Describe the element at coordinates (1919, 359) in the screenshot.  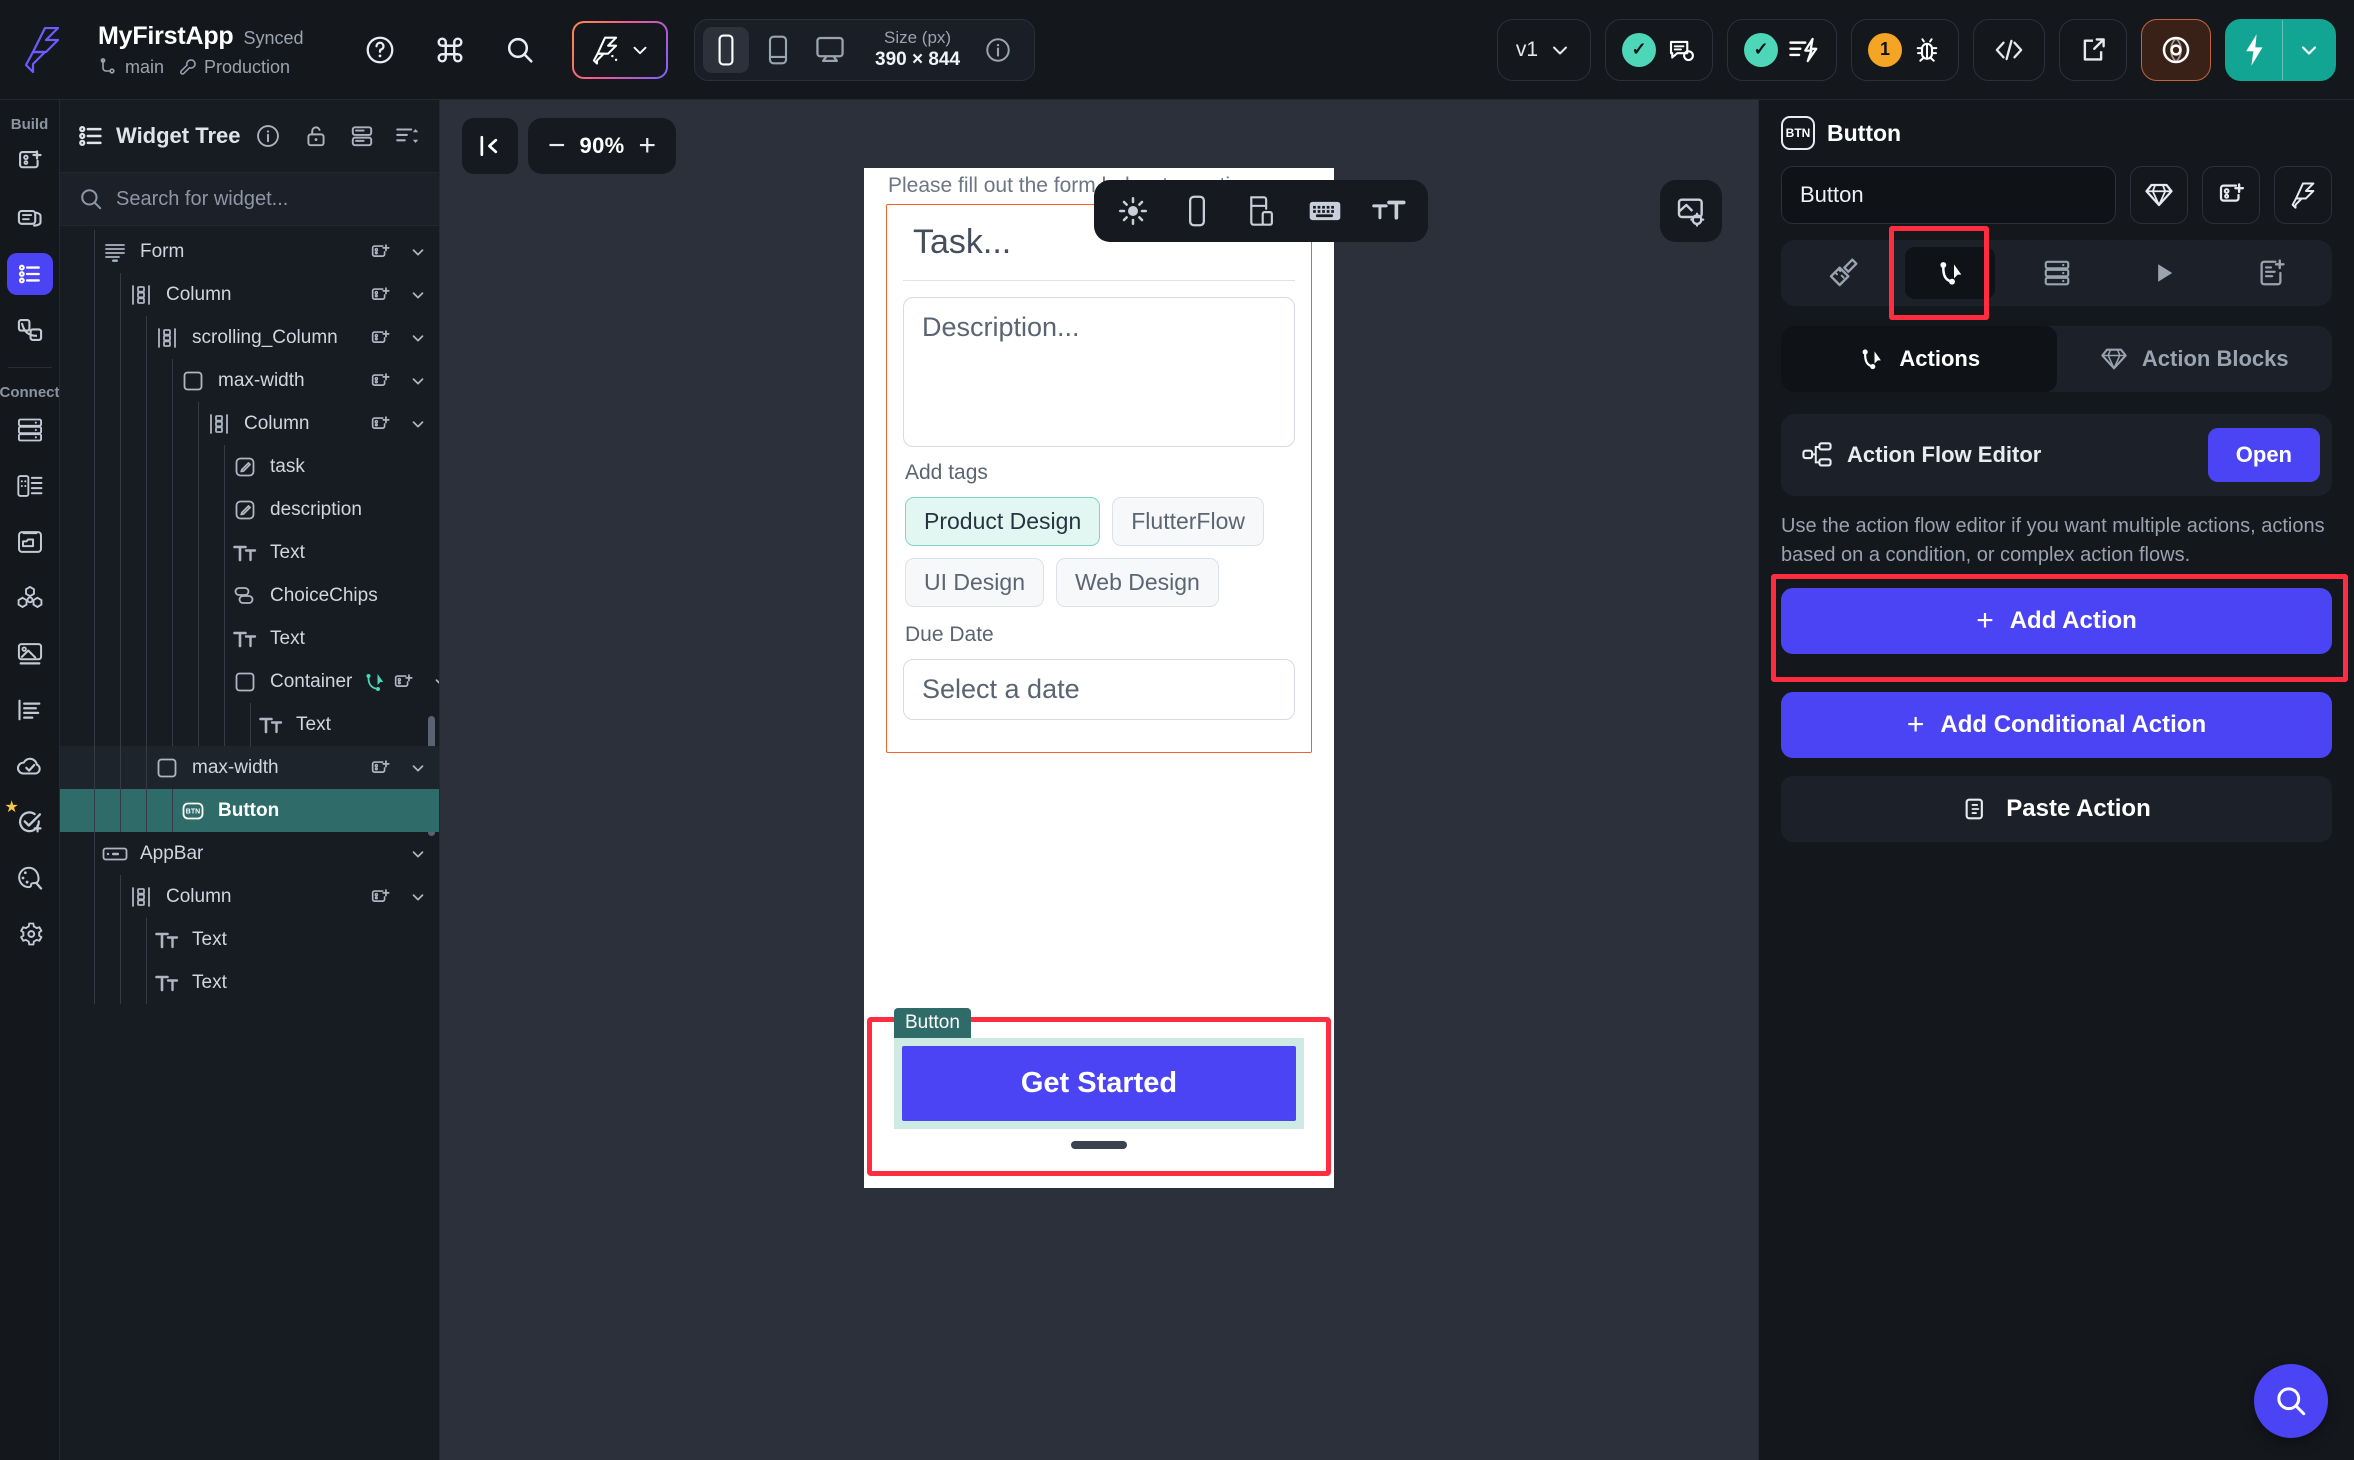
I see `tab-actions: Actions` at that location.